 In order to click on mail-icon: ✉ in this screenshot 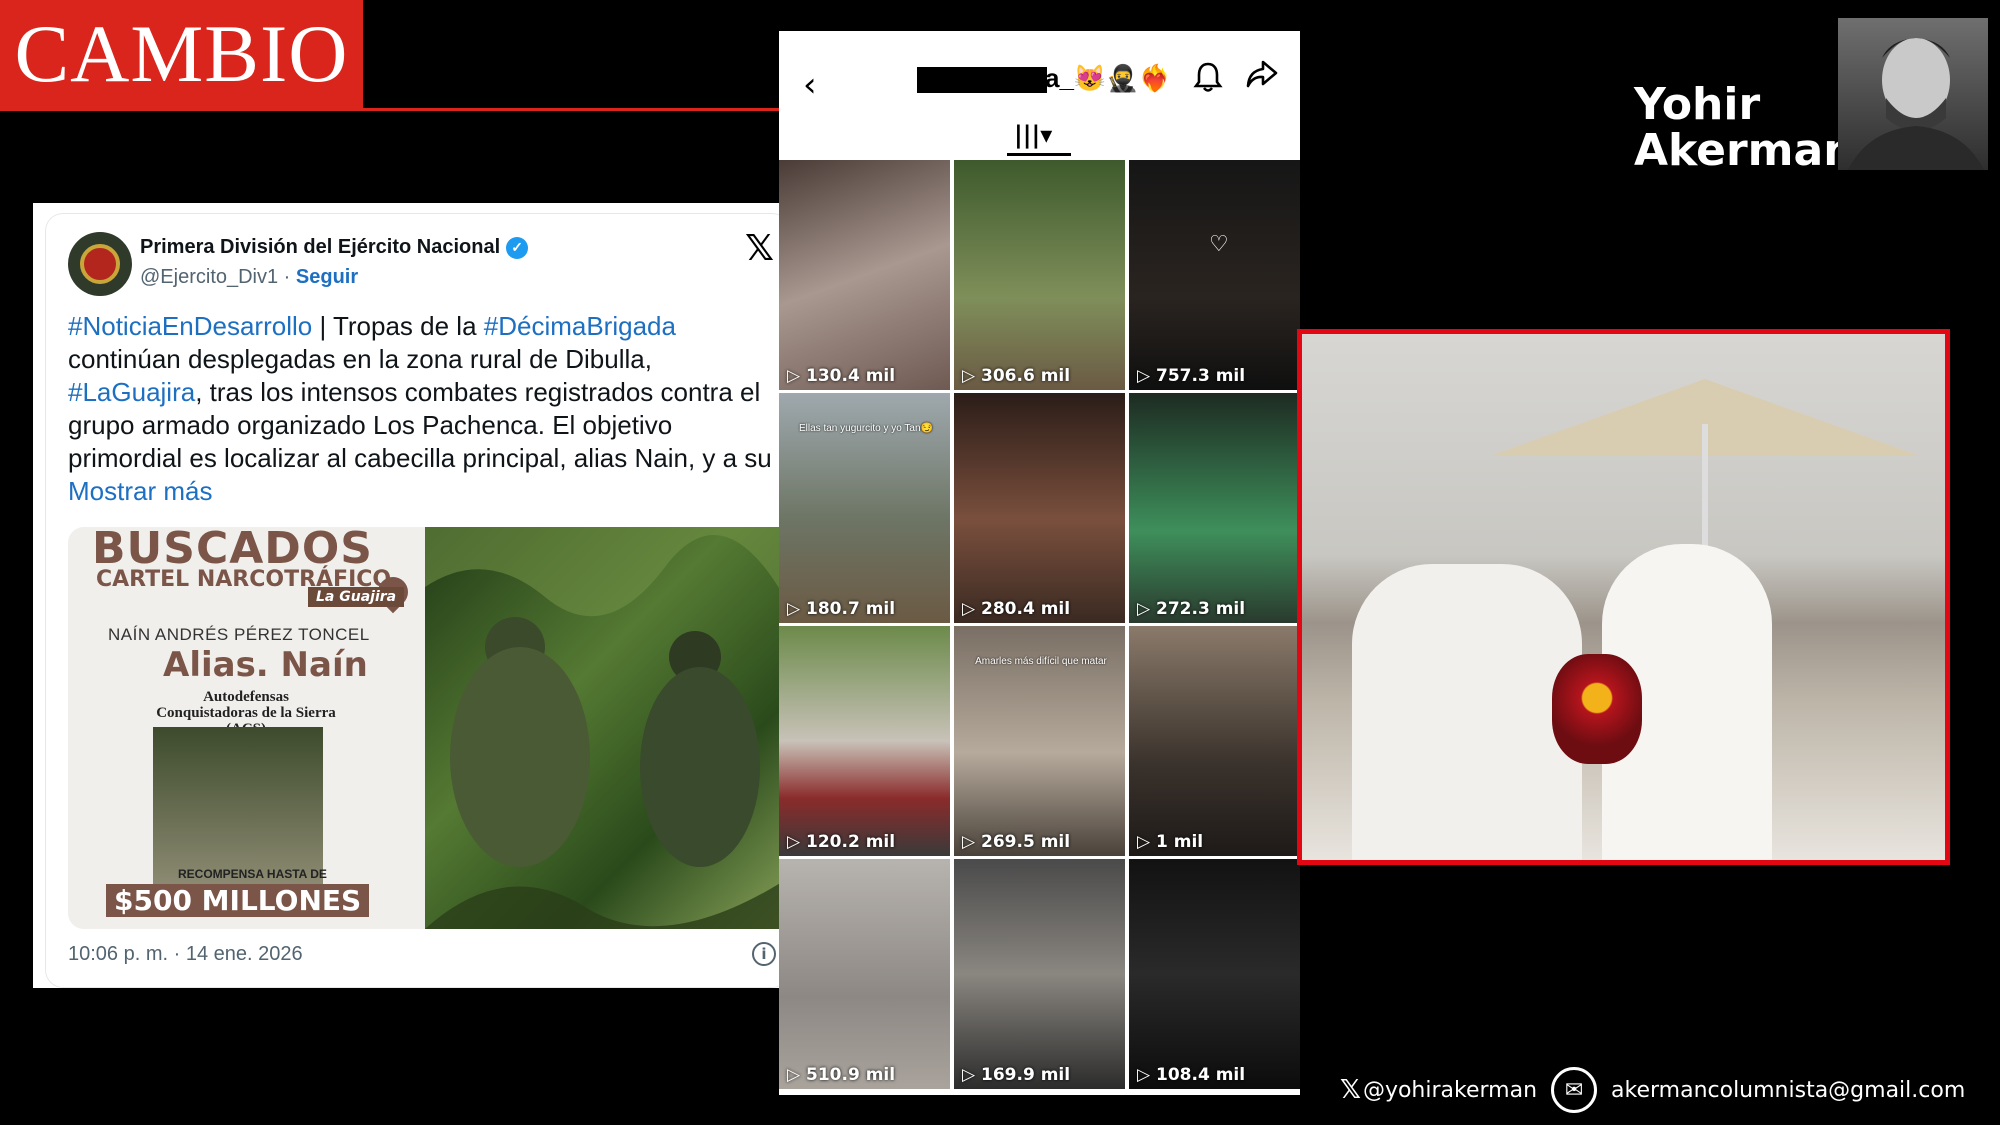, I will do `click(1574, 1090)`.